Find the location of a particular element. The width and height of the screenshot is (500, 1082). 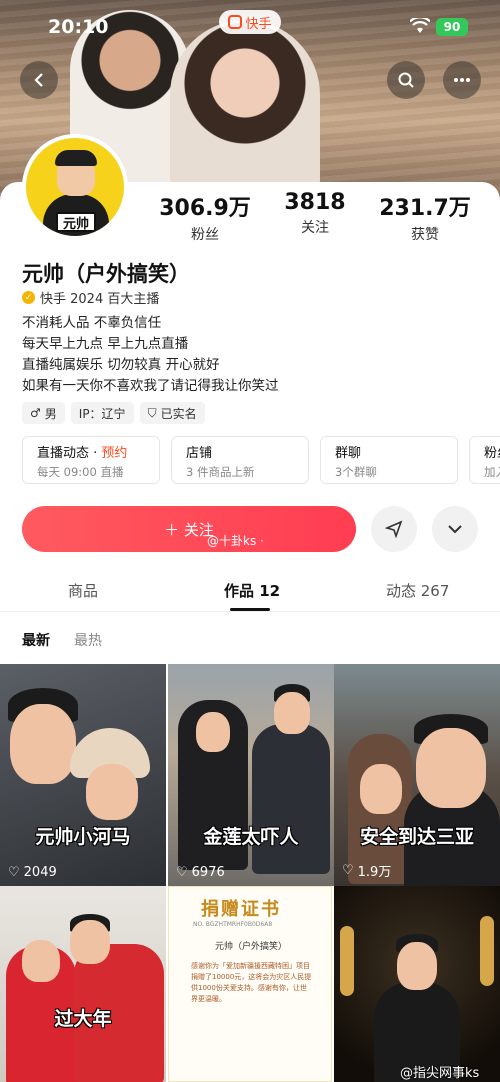

app-indicator: 快手 is located at coordinates (250, 22).